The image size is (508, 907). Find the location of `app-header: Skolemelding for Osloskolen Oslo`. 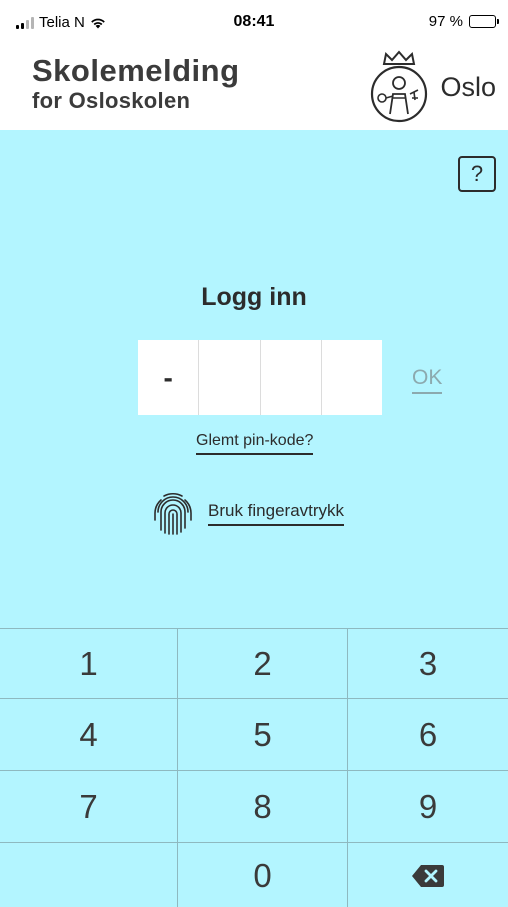

app-header: Skolemelding for Osloskolen Oslo is located at coordinates (254, 85).